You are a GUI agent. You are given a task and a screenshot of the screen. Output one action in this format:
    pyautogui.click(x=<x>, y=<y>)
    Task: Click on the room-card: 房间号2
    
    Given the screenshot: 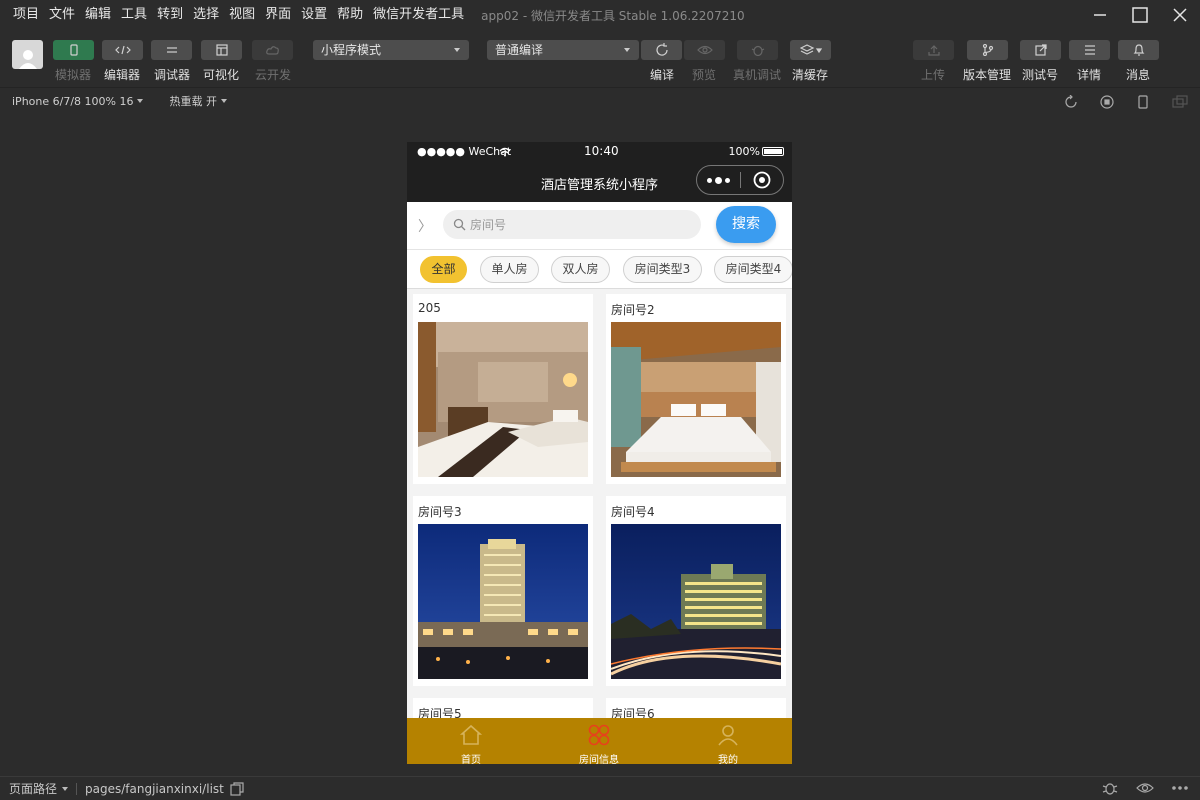 What is the action you would take?
    pyautogui.click(x=696, y=389)
    